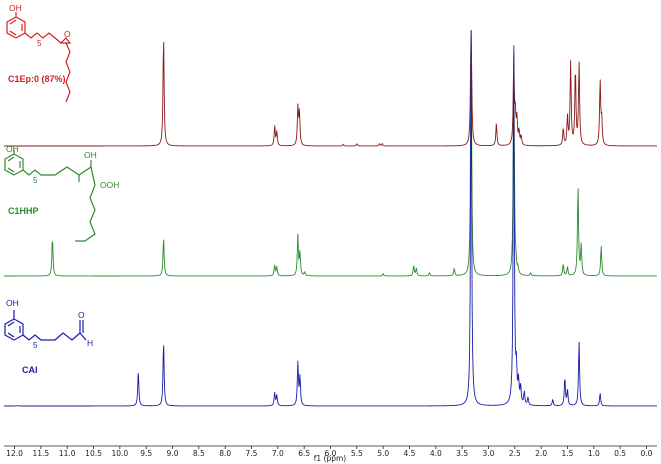 The width and height of the screenshot is (661, 464). I want to click on structure-cai-oh: OH, so click(12, 303).